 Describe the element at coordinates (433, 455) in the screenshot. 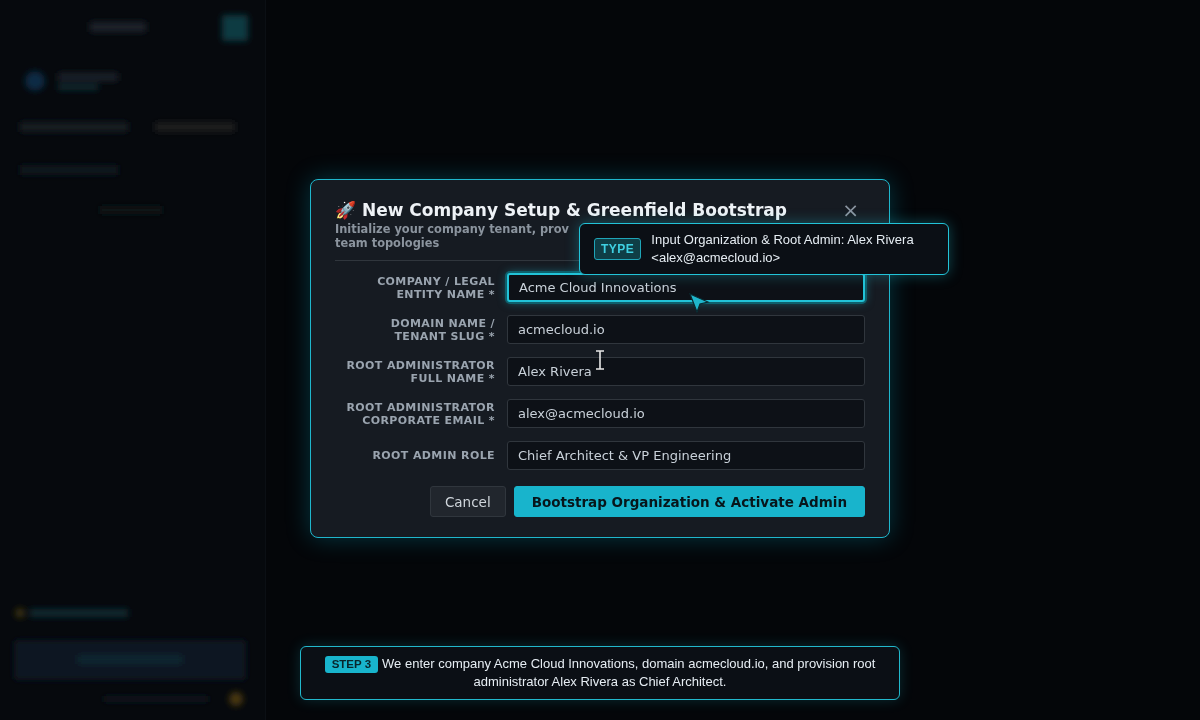

I see `field-label: ROOT ADMIN ROLE` at that location.